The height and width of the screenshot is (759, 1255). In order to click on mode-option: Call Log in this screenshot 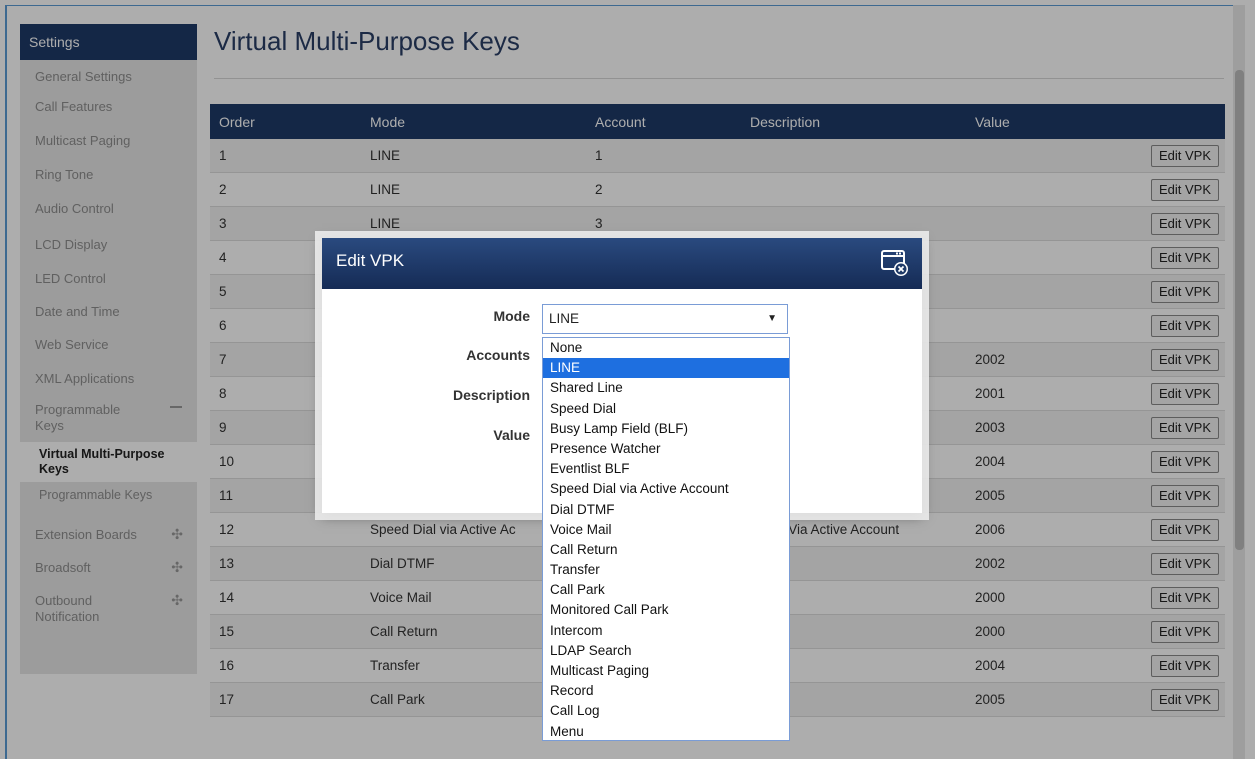, I will do `click(666, 711)`.